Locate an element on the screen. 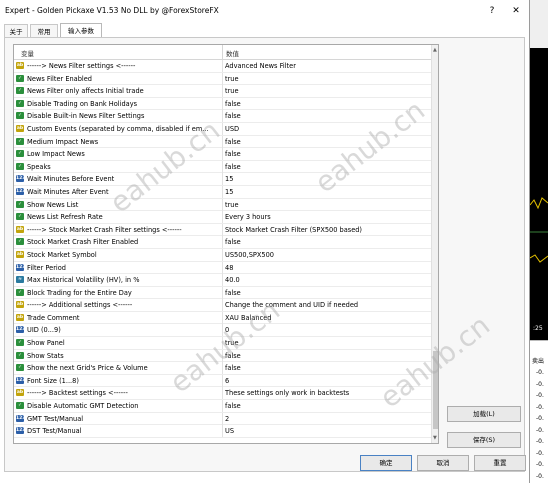 The image size is (548, 484). table-row: 123 DST Test/Manual US is located at coordinates (222, 431).